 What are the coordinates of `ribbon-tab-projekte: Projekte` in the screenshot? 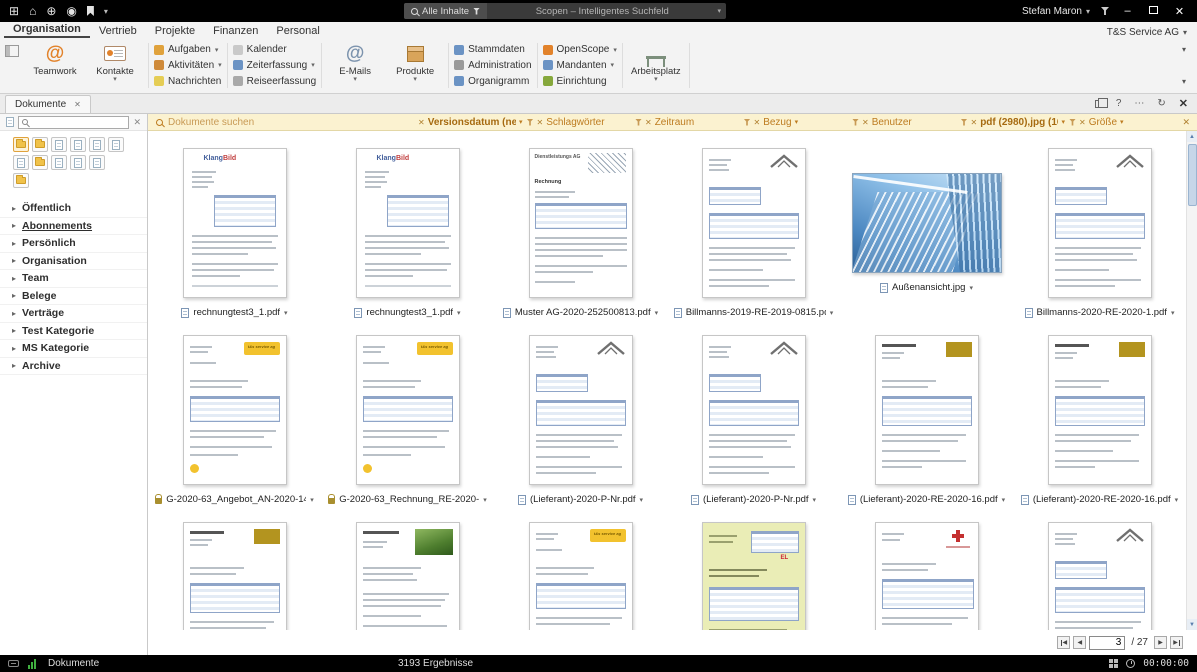 It's located at (175, 31).